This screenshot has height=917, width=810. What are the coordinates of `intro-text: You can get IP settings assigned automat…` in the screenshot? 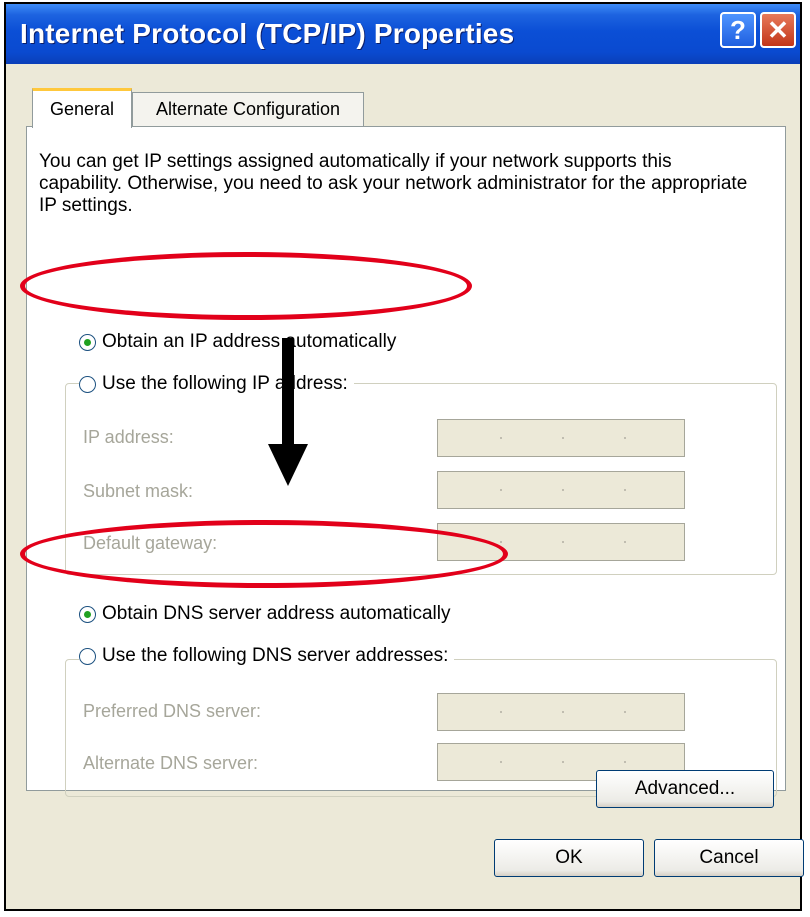 It's located at (393, 183).